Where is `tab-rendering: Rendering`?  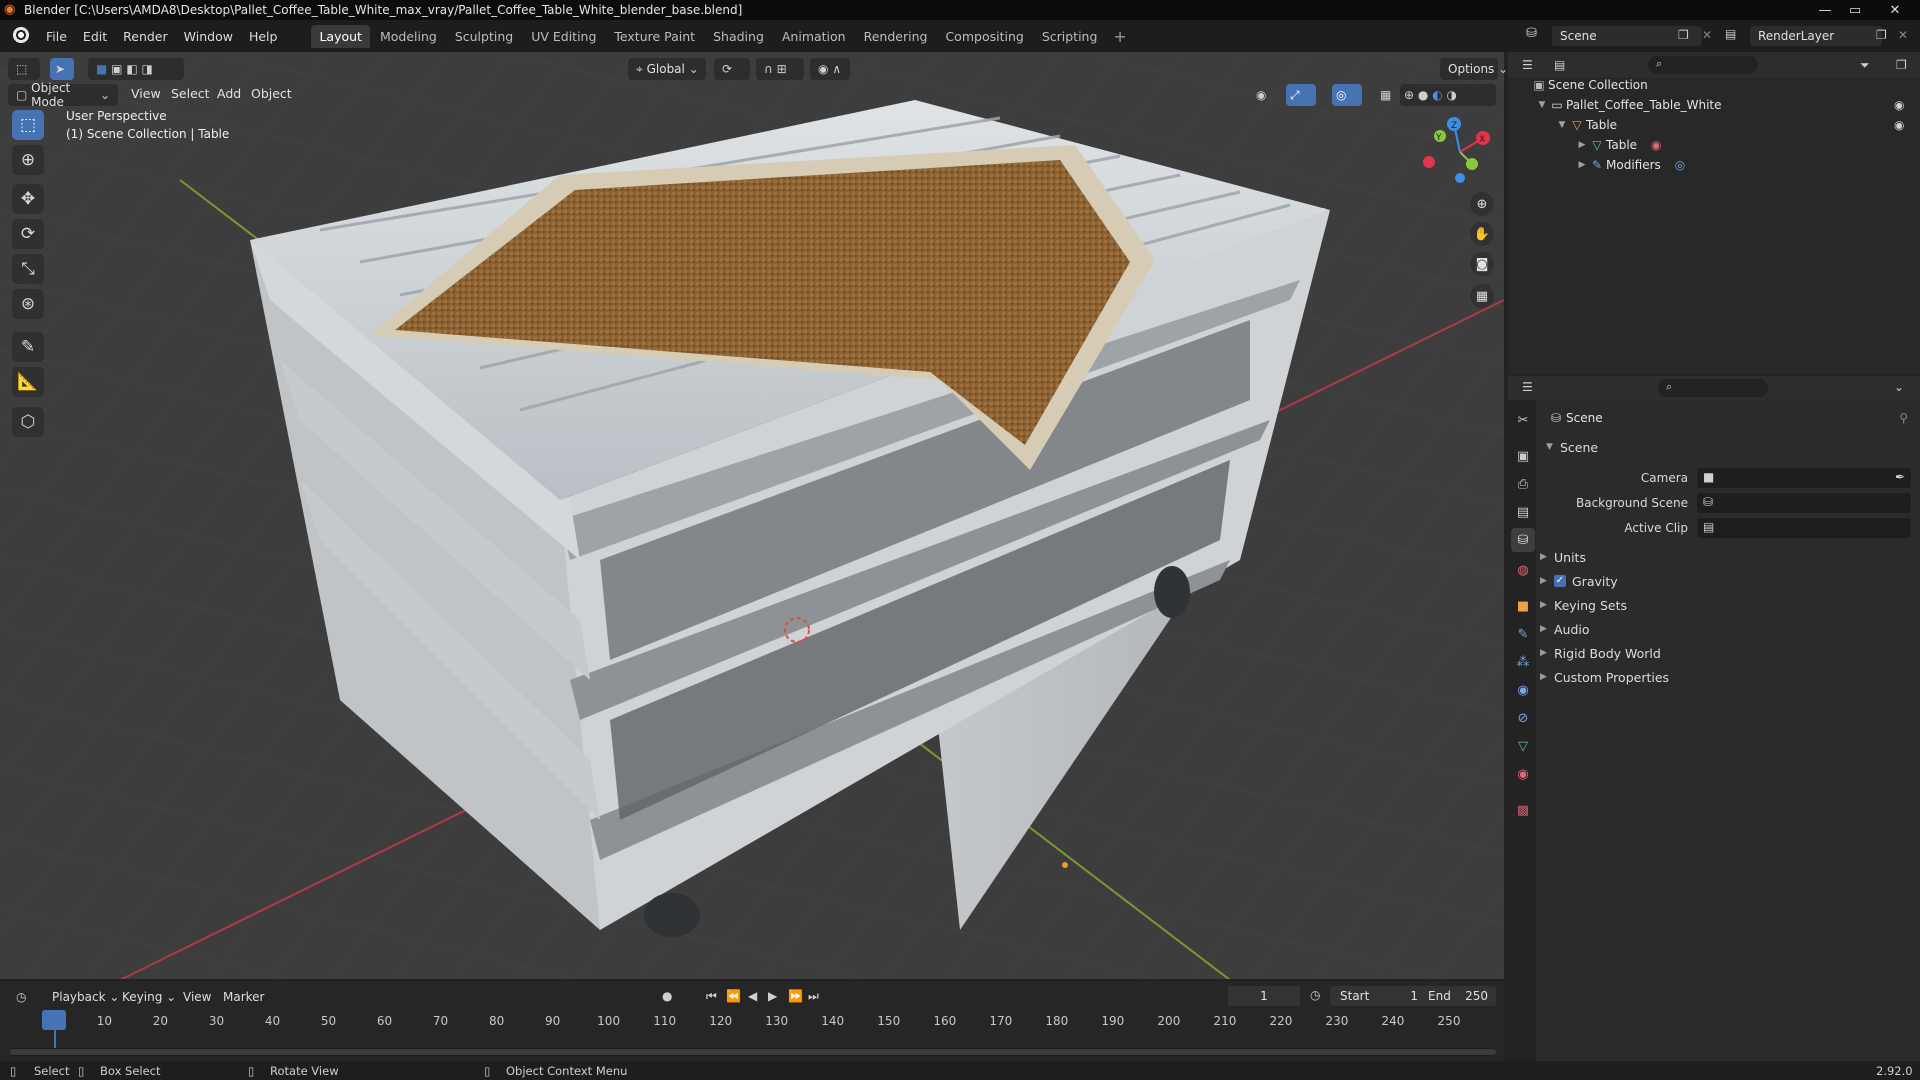
tab-rendering: Rendering is located at coordinates (896, 36).